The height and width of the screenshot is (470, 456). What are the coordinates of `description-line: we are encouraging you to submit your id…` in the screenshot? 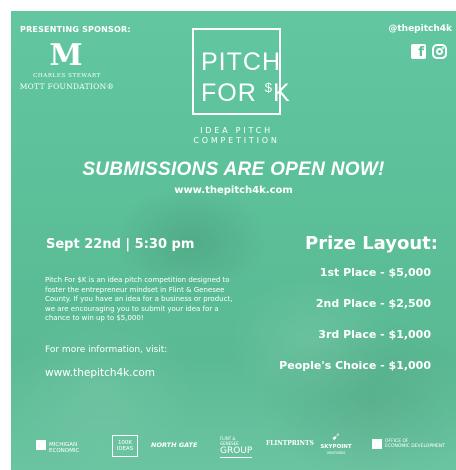 It's located at (132, 308).